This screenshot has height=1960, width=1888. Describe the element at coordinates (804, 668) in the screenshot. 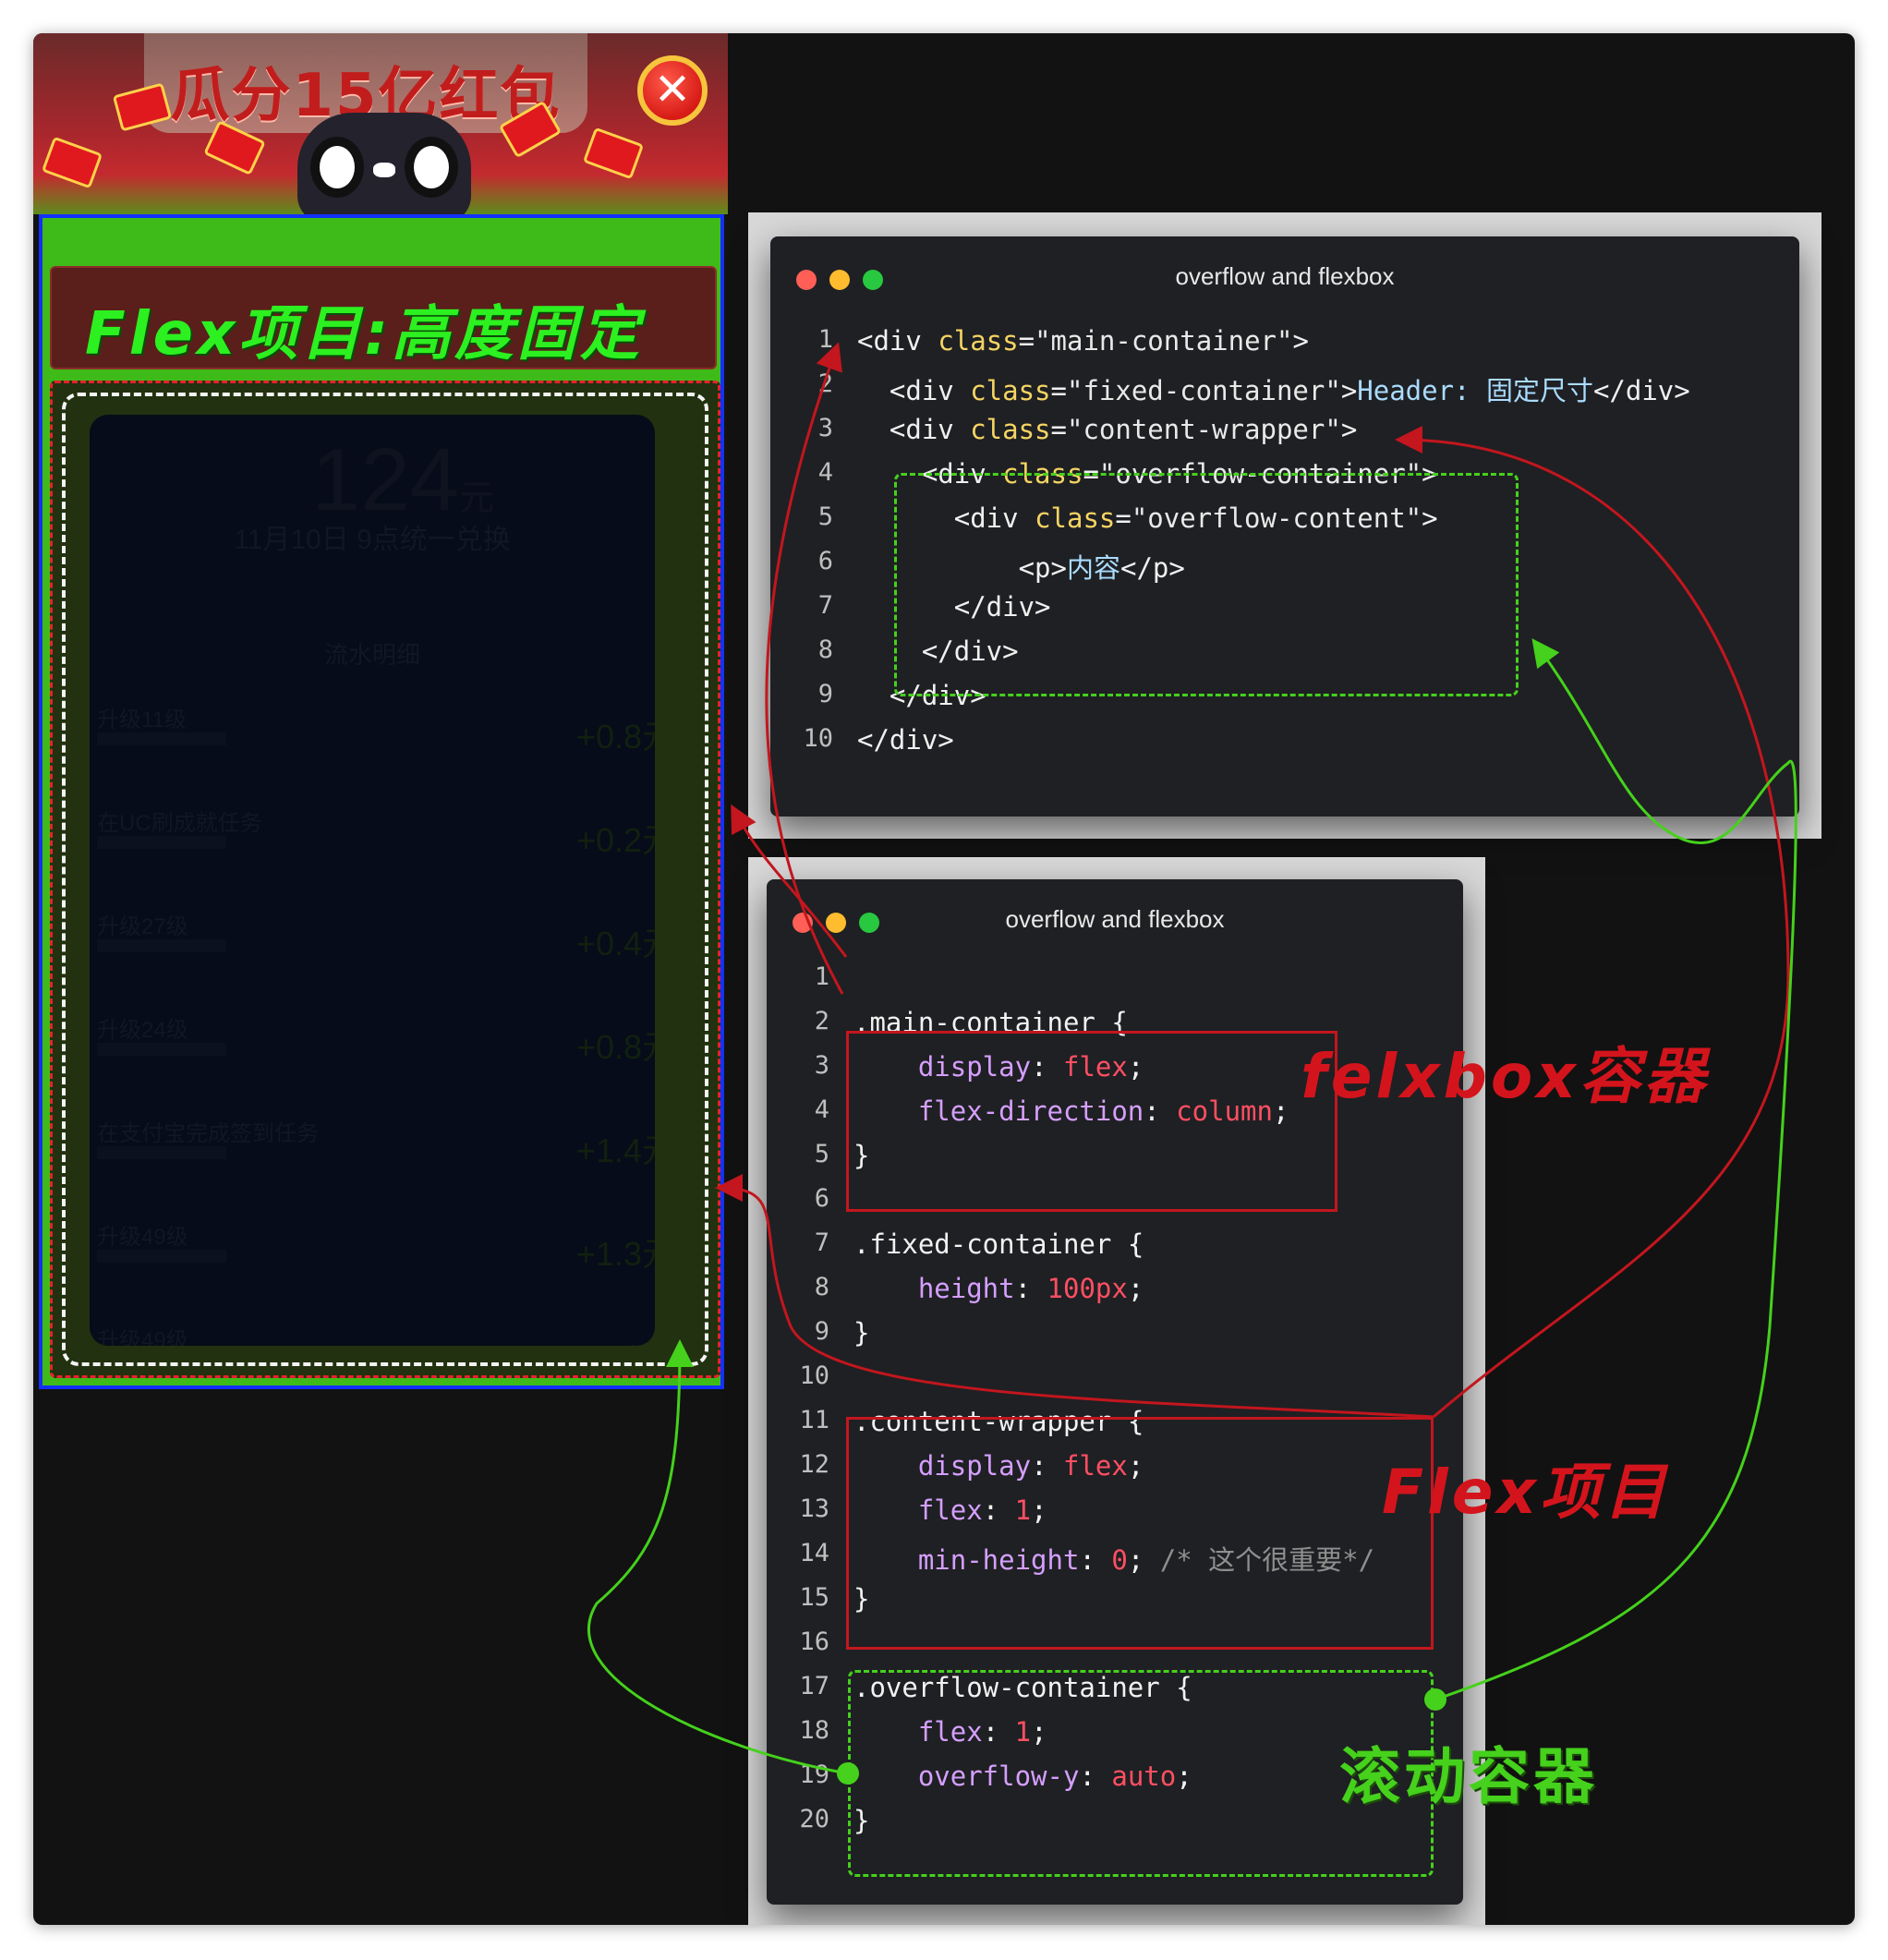

I see `arrow-main-container` at that location.